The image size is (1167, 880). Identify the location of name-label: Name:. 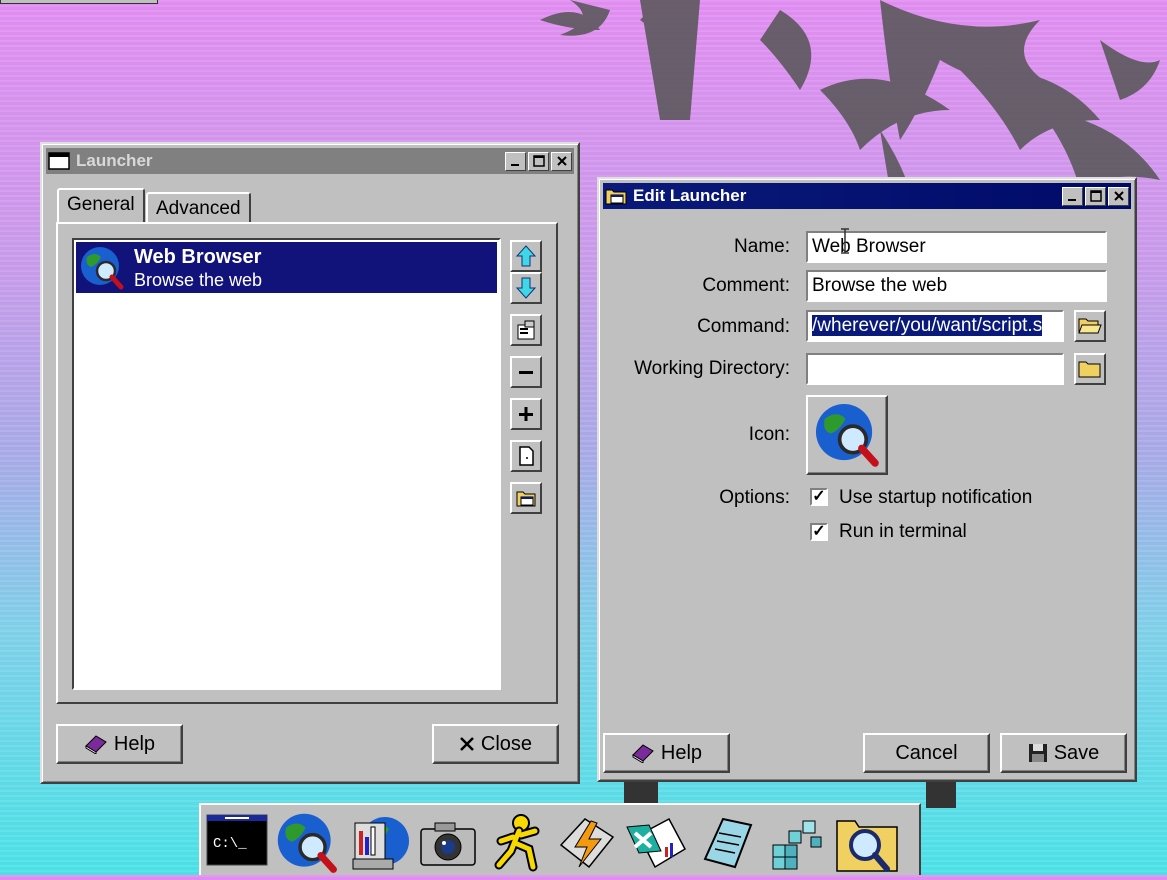
(762, 246).